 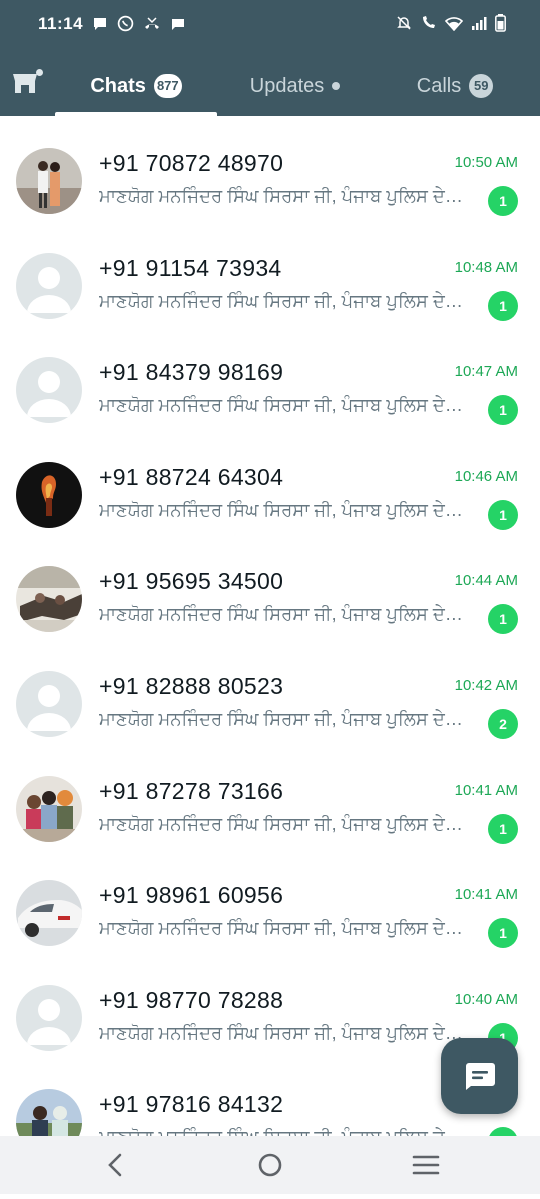 What do you see at coordinates (503, 723) in the screenshot?
I see `unread-count-badge: 2` at bounding box center [503, 723].